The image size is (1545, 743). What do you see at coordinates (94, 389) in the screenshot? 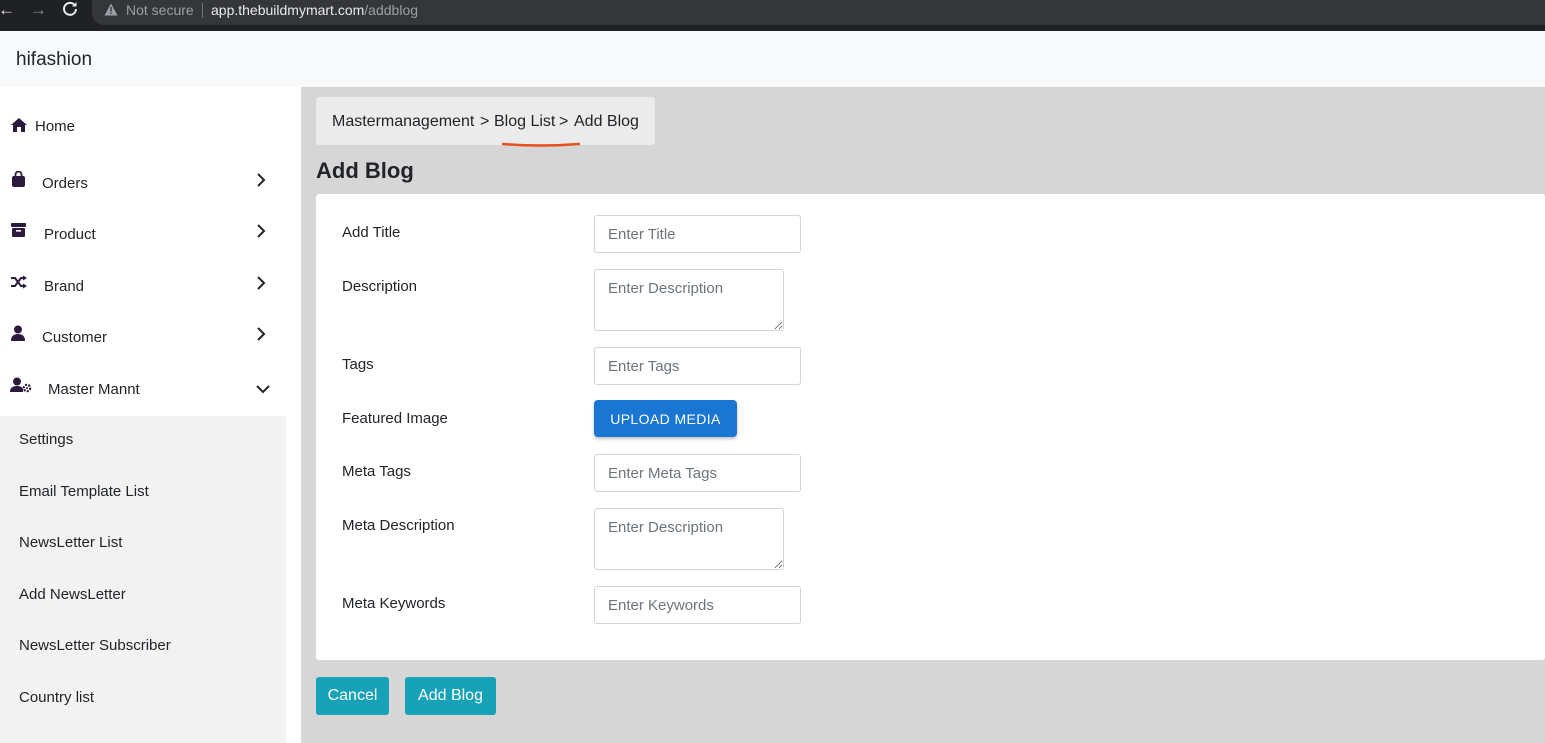
I see `sidebar-item-label: Master Mannt` at bounding box center [94, 389].